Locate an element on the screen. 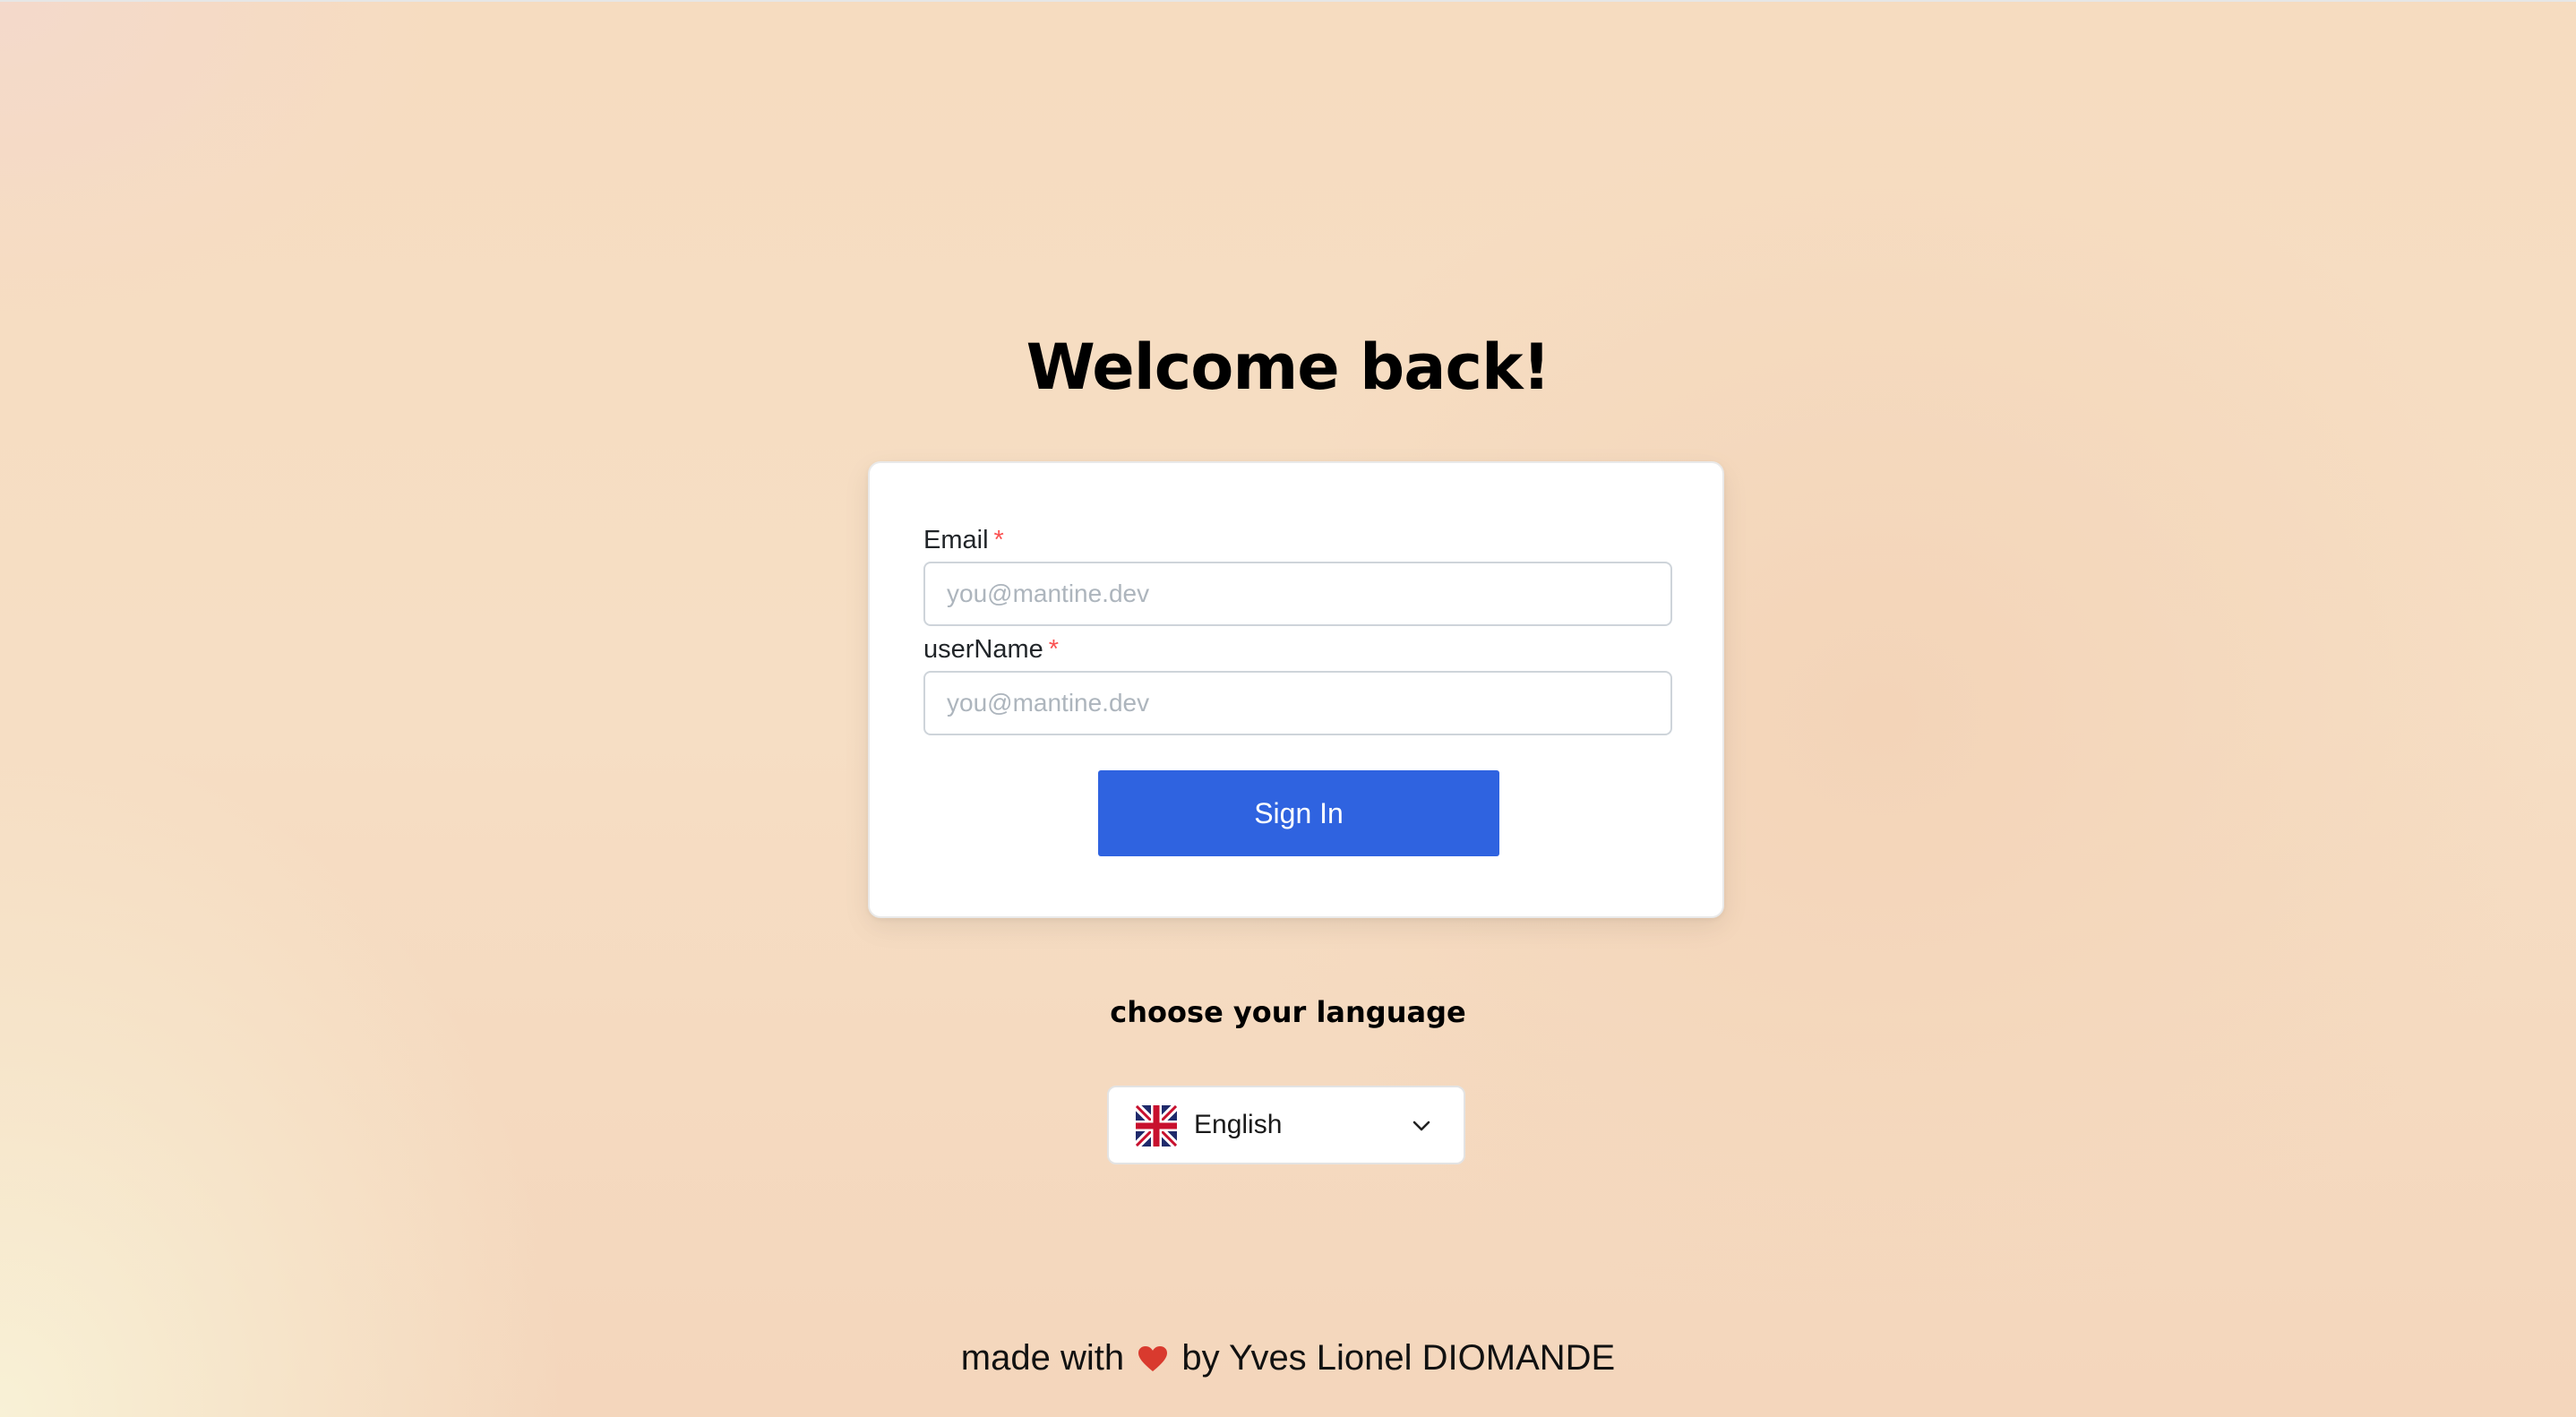  language-select: English is located at coordinates (1286, 1125).